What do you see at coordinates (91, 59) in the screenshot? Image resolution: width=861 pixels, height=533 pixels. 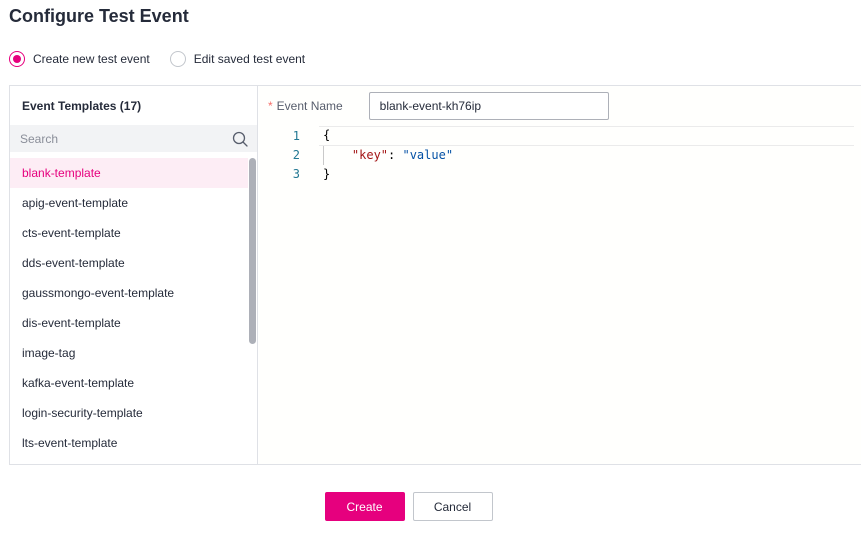 I see `radio-create-new-label: Create new test event` at bounding box center [91, 59].